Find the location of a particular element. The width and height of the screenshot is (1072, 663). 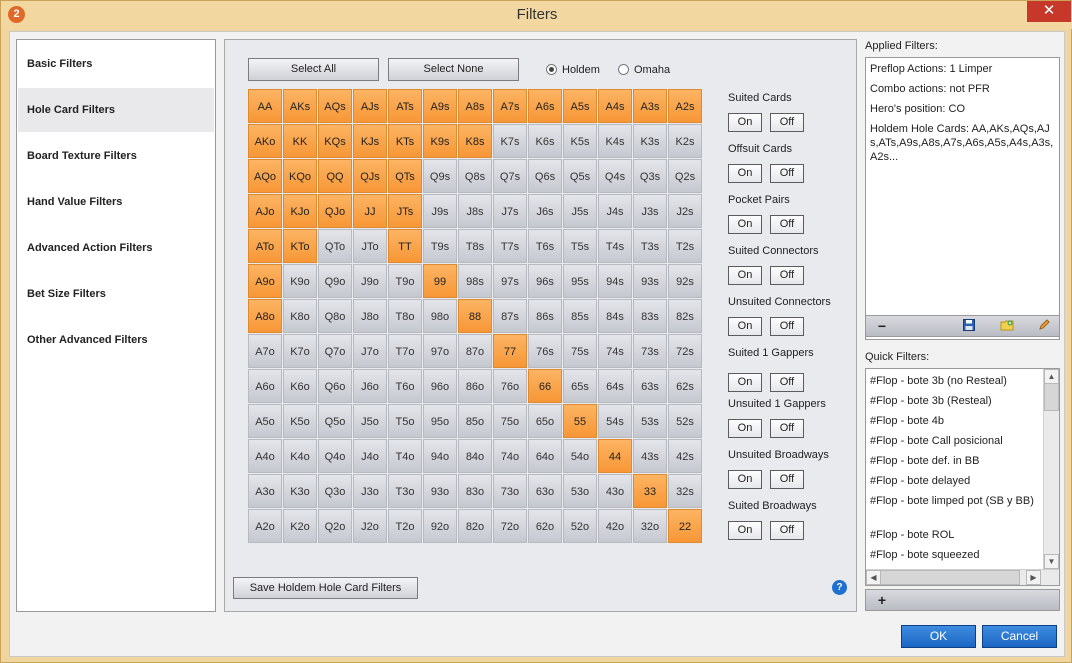

hand-cell: 66 is located at coordinates (545, 386).